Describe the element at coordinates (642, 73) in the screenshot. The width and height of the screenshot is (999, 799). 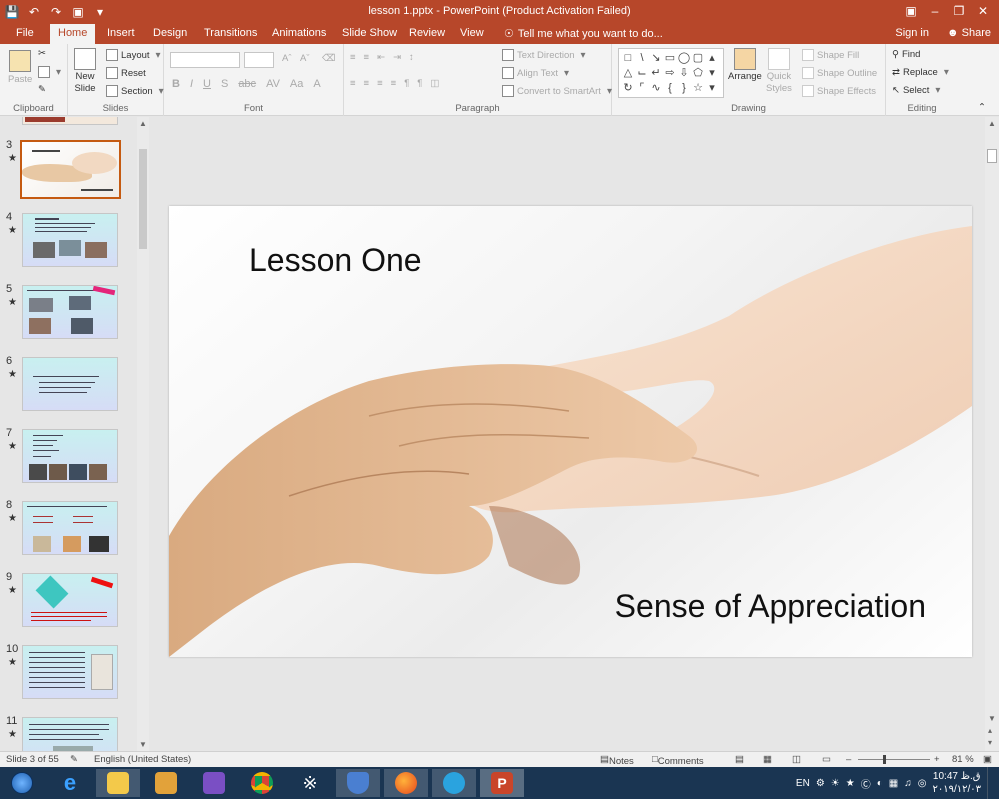
I see `elbow-shape-icon: ⌙` at that location.